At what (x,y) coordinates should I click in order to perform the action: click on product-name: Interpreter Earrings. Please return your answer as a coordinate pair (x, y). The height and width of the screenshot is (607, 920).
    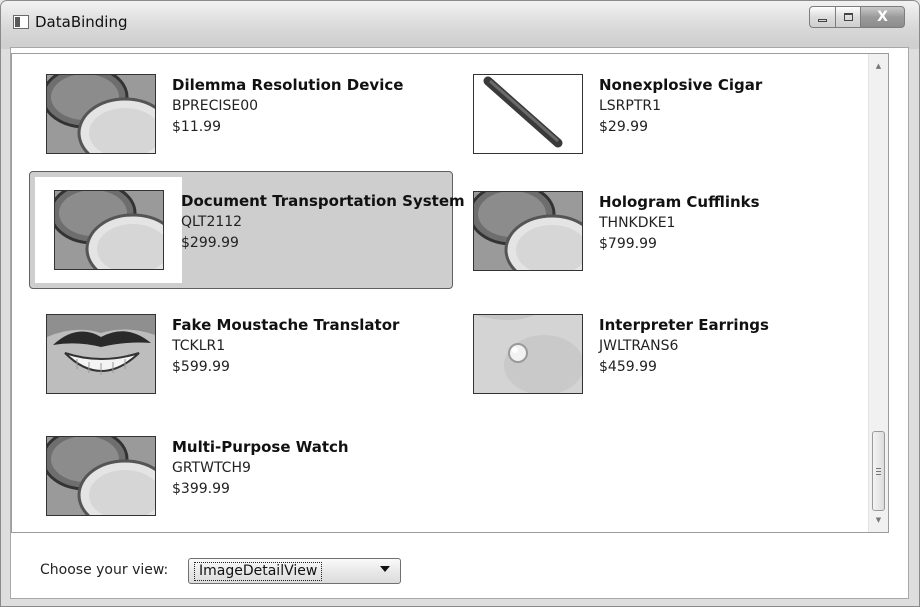
    Looking at the image, I should click on (684, 325).